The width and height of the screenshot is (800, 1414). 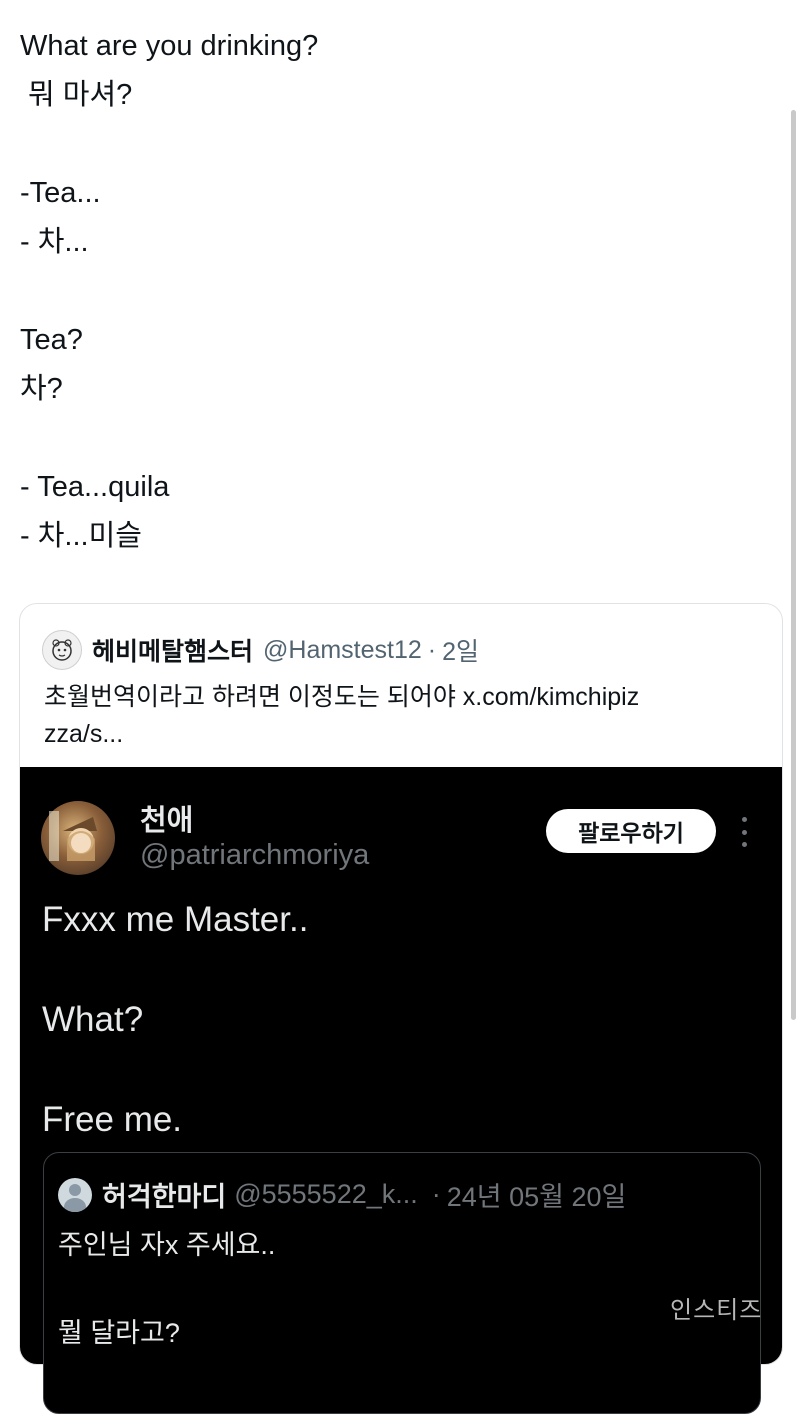 What do you see at coordinates (51, 340) in the screenshot?
I see `post-line: Tea?` at bounding box center [51, 340].